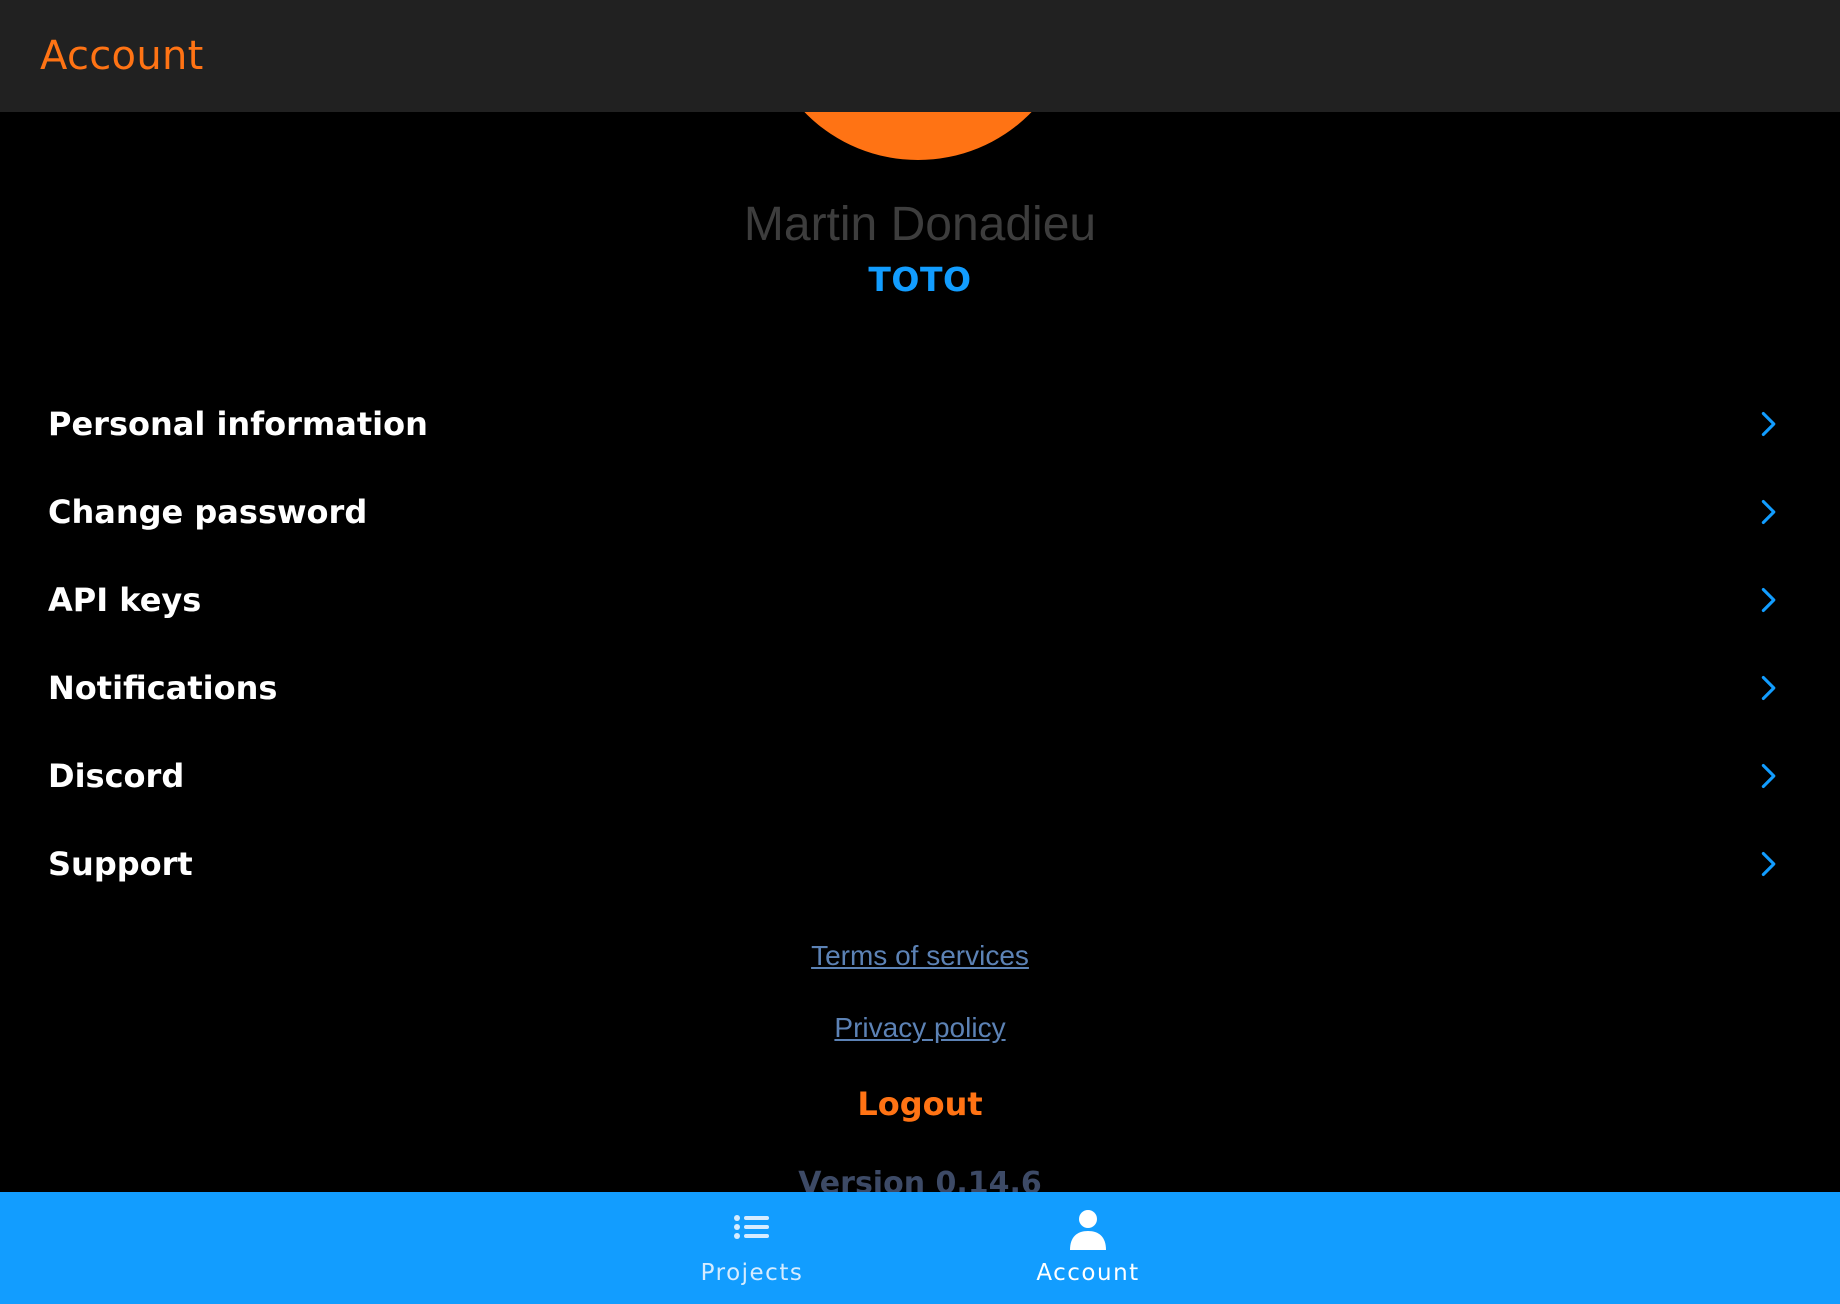 The height and width of the screenshot is (1304, 1840). Describe the element at coordinates (1088, 1273) in the screenshot. I see `tab-label: Account` at that location.